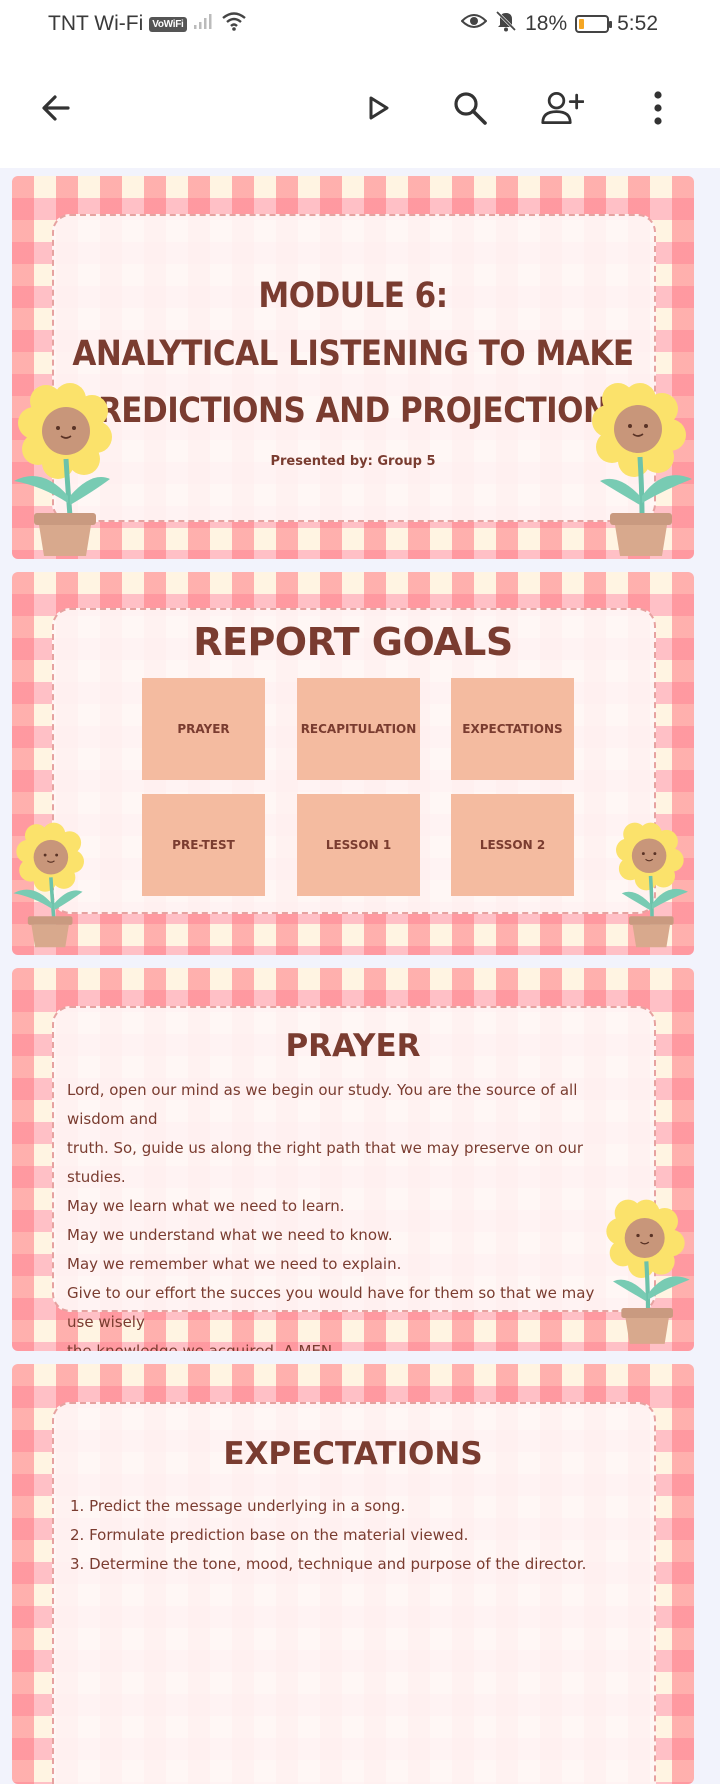 Image resolution: width=720 pixels, height=1784 pixels. What do you see at coordinates (234, 24) in the screenshot?
I see `wifi-icon` at bounding box center [234, 24].